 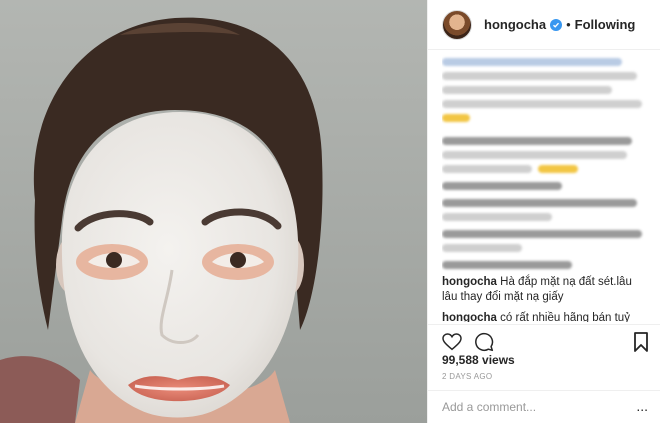 What do you see at coordinates (515, 24) in the screenshot?
I see `username-link: hongocha` at bounding box center [515, 24].